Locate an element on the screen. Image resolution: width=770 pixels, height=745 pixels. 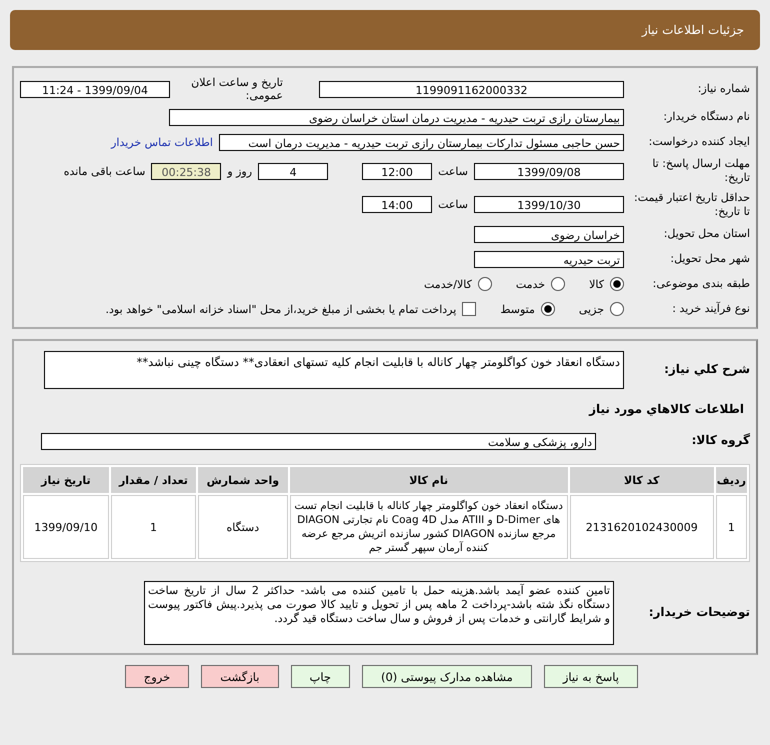
field-label: روز و is located at coordinates (239, 171).